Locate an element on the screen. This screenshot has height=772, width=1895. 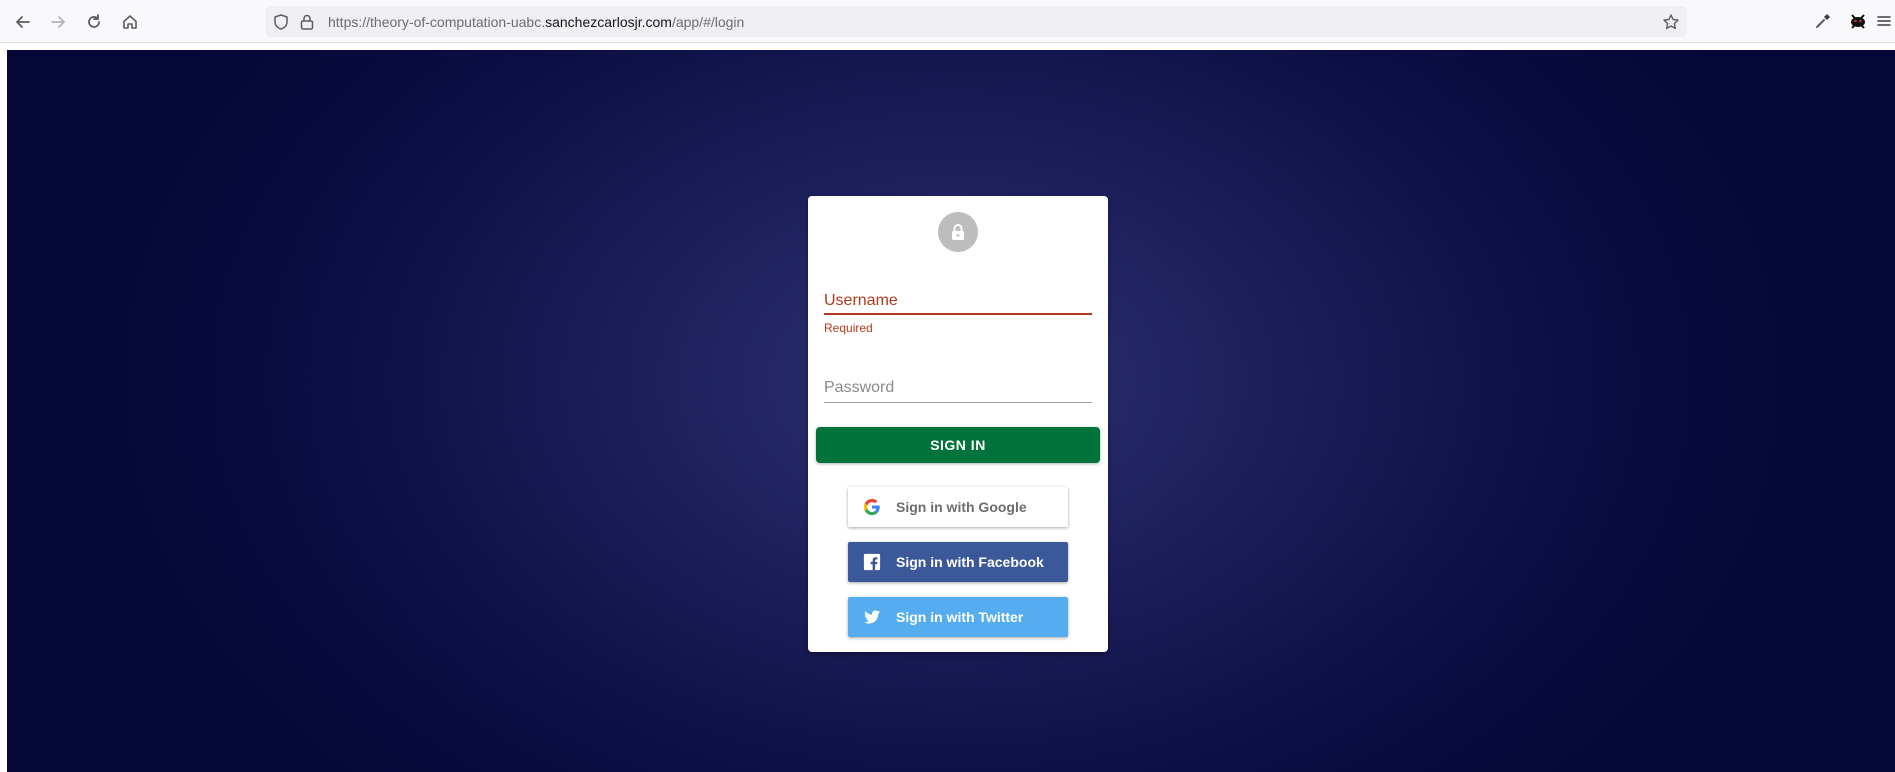
facebook-sign-in-label: Sign in with Facebook is located at coordinates (970, 562).